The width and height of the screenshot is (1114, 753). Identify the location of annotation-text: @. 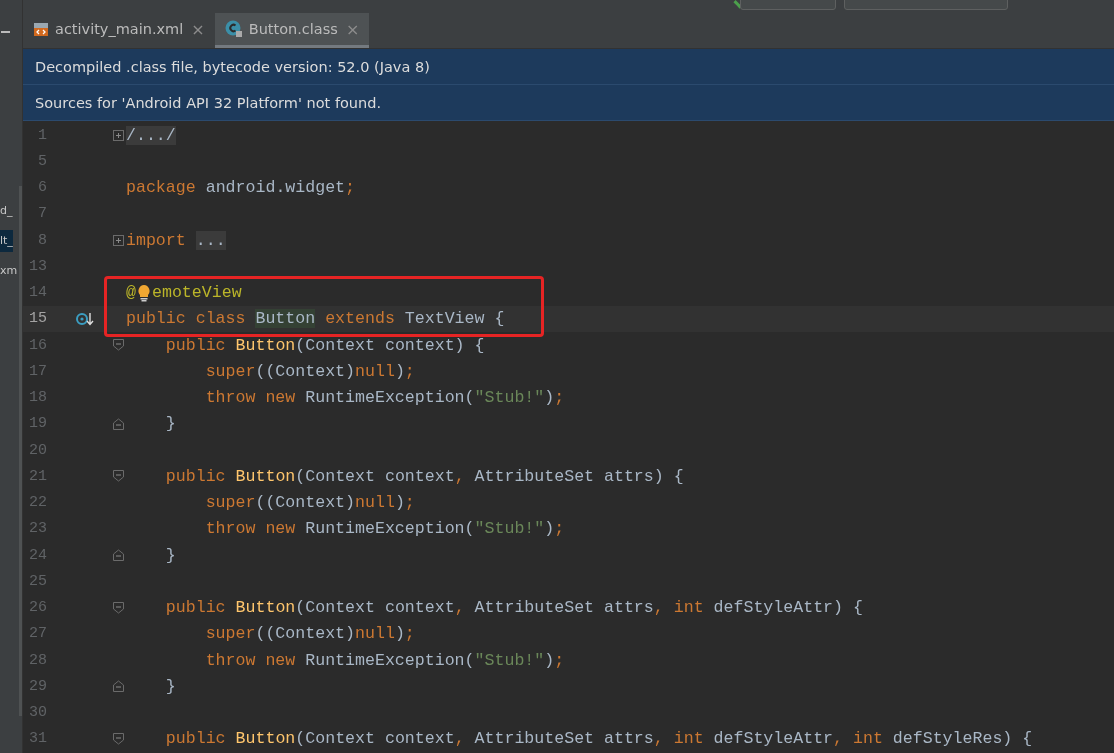
(131, 293).